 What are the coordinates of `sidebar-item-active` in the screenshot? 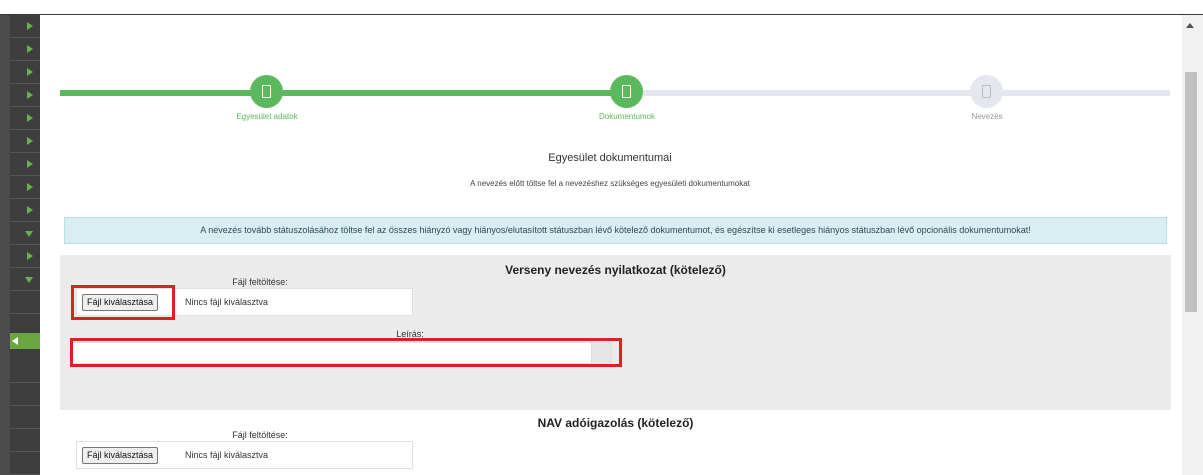 It's located at (25, 341).